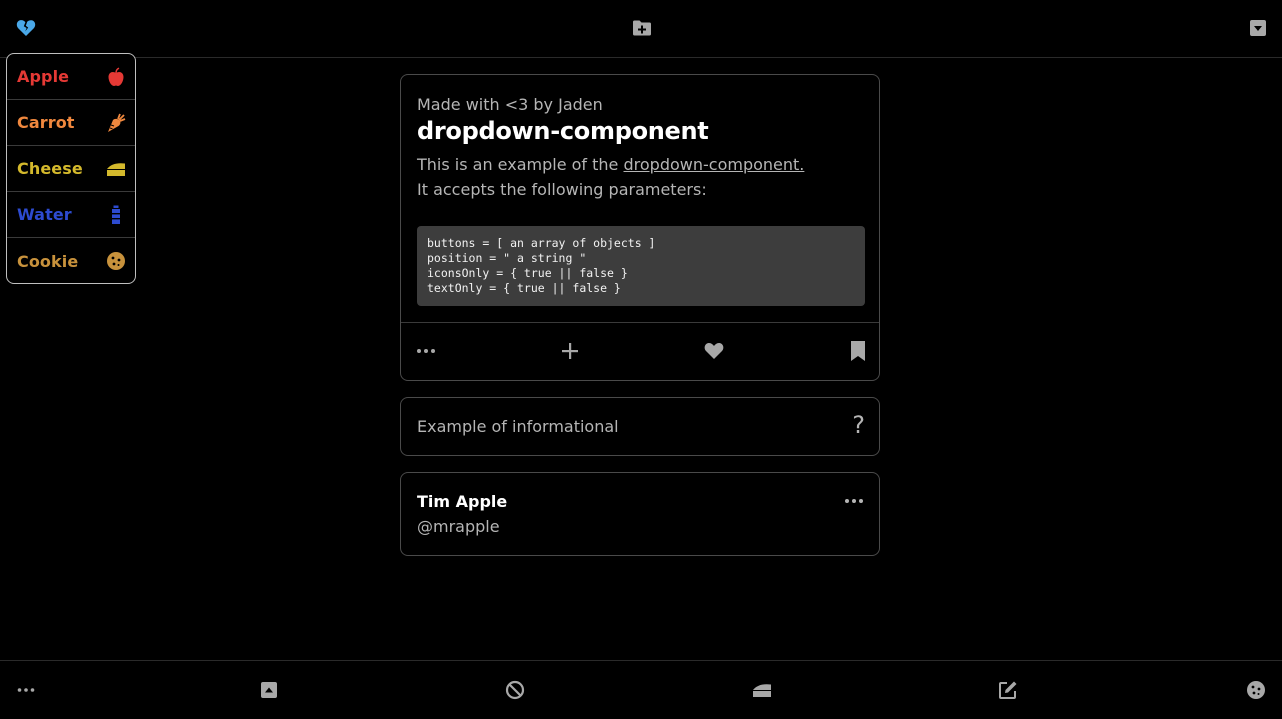  What do you see at coordinates (116, 215) in the screenshot?
I see `water-bottle-icon` at bounding box center [116, 215].